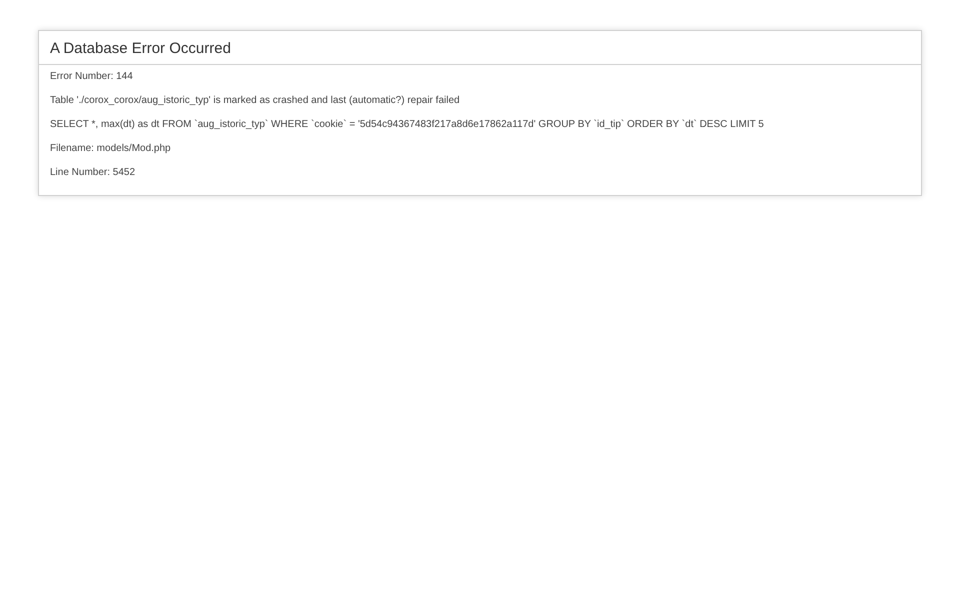  Describe the element at coordinates (92, 77) in the screenshot. I see `error-detail: Error Number: 144` at that location.